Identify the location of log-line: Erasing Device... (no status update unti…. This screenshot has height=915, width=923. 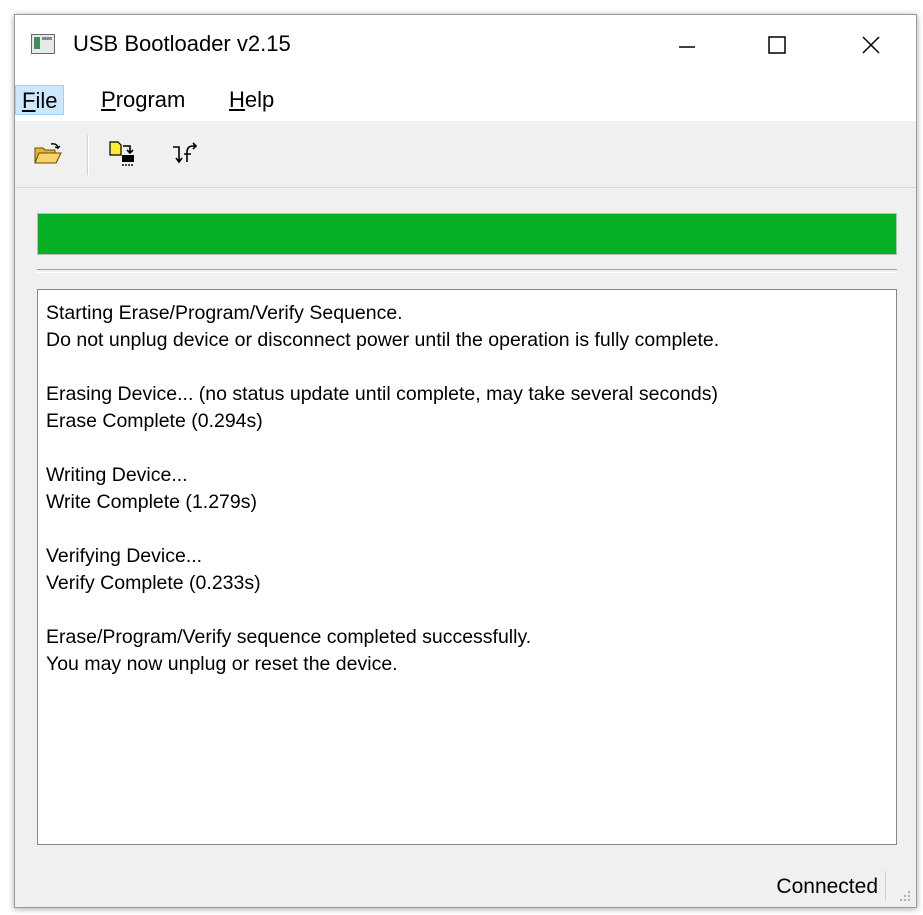
(382, 394).